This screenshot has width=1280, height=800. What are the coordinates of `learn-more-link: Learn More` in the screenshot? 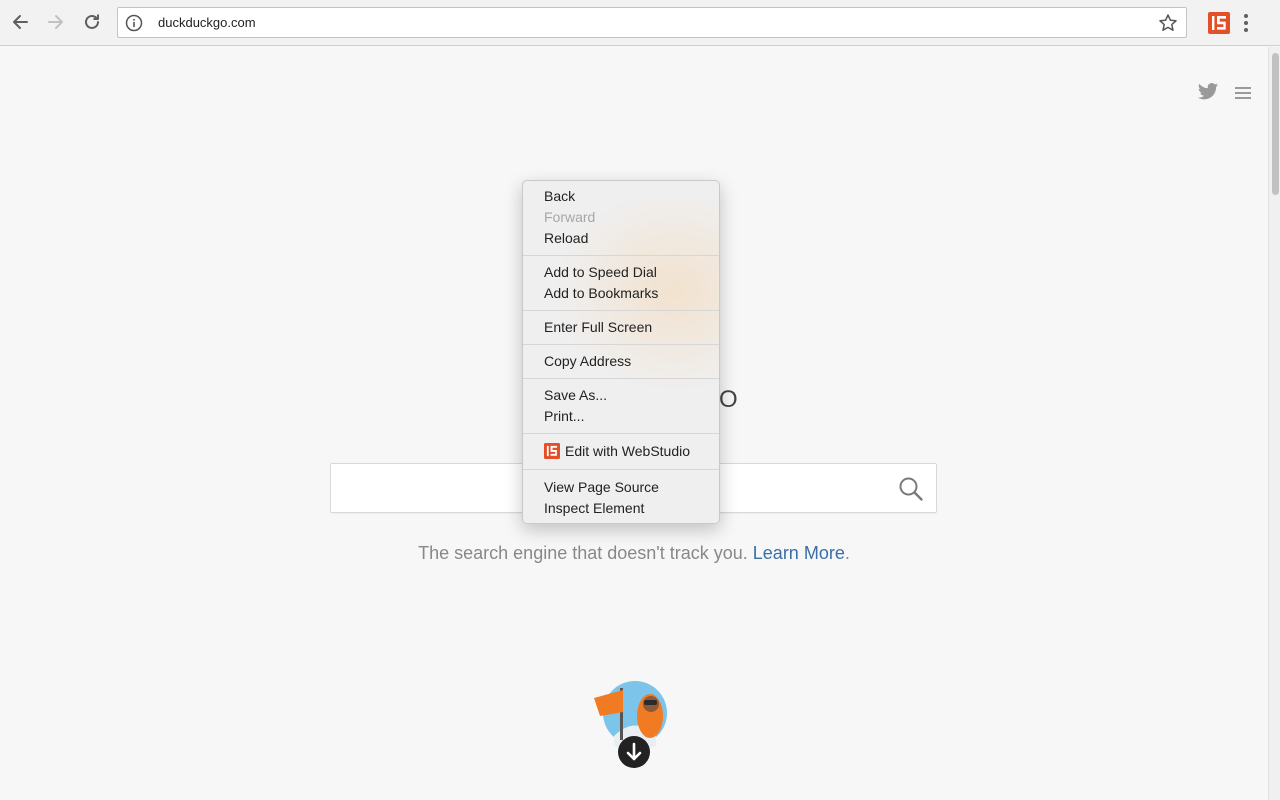 It's located at (799, 553).